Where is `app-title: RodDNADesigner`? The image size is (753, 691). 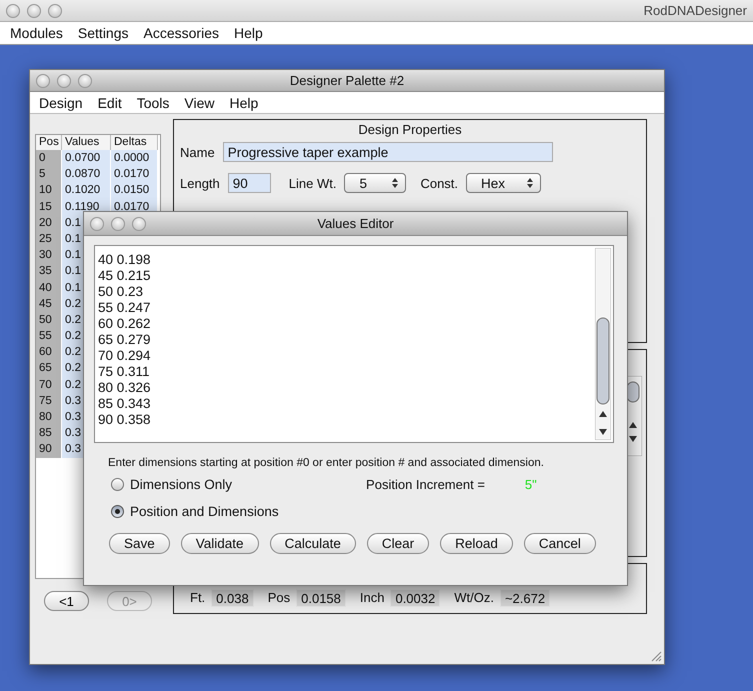 app-title: RodDNADesigner is located at coordinates (695, 10).